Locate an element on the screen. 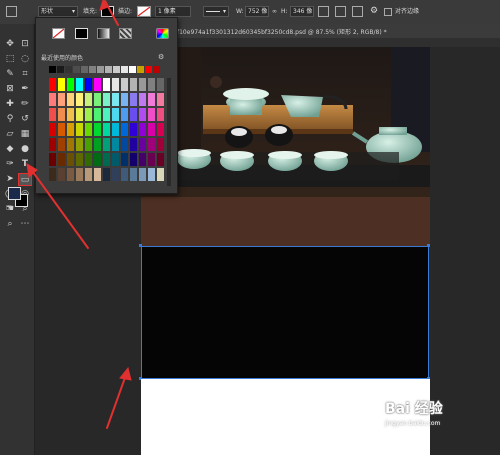  path-alignment-icon is located at coordinates (340, 11).